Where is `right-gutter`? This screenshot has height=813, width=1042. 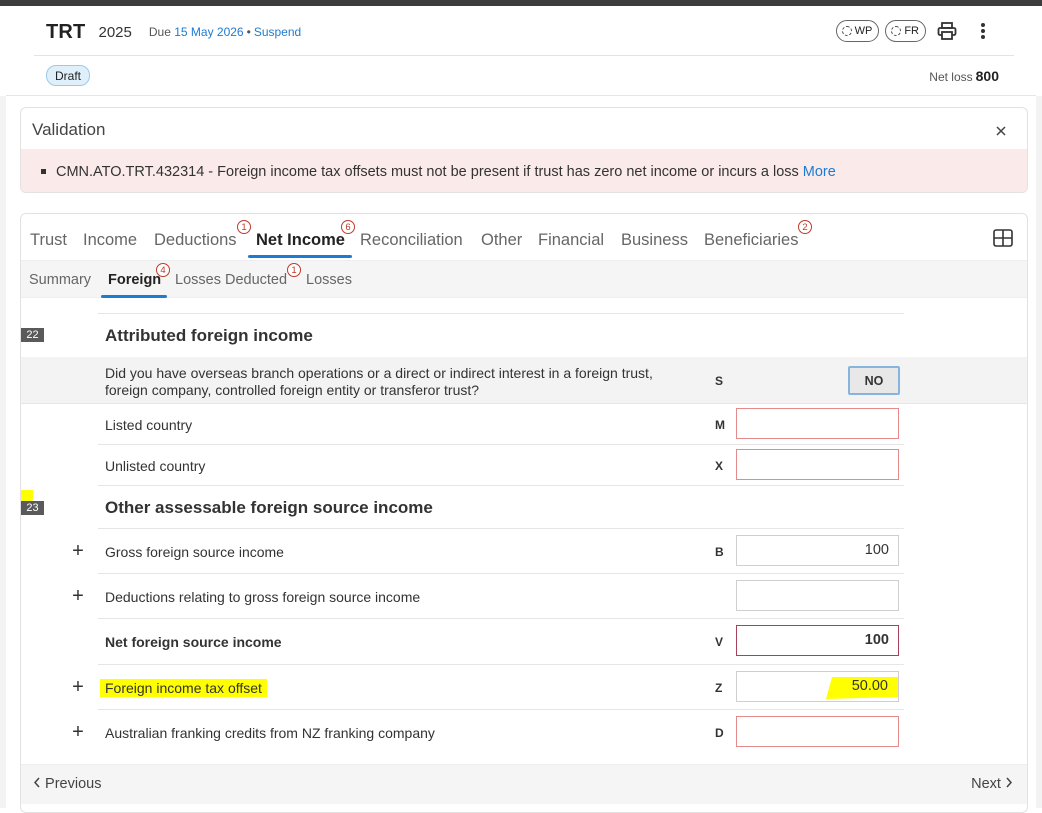 right-gutter is located at coordinates (1039, 452).